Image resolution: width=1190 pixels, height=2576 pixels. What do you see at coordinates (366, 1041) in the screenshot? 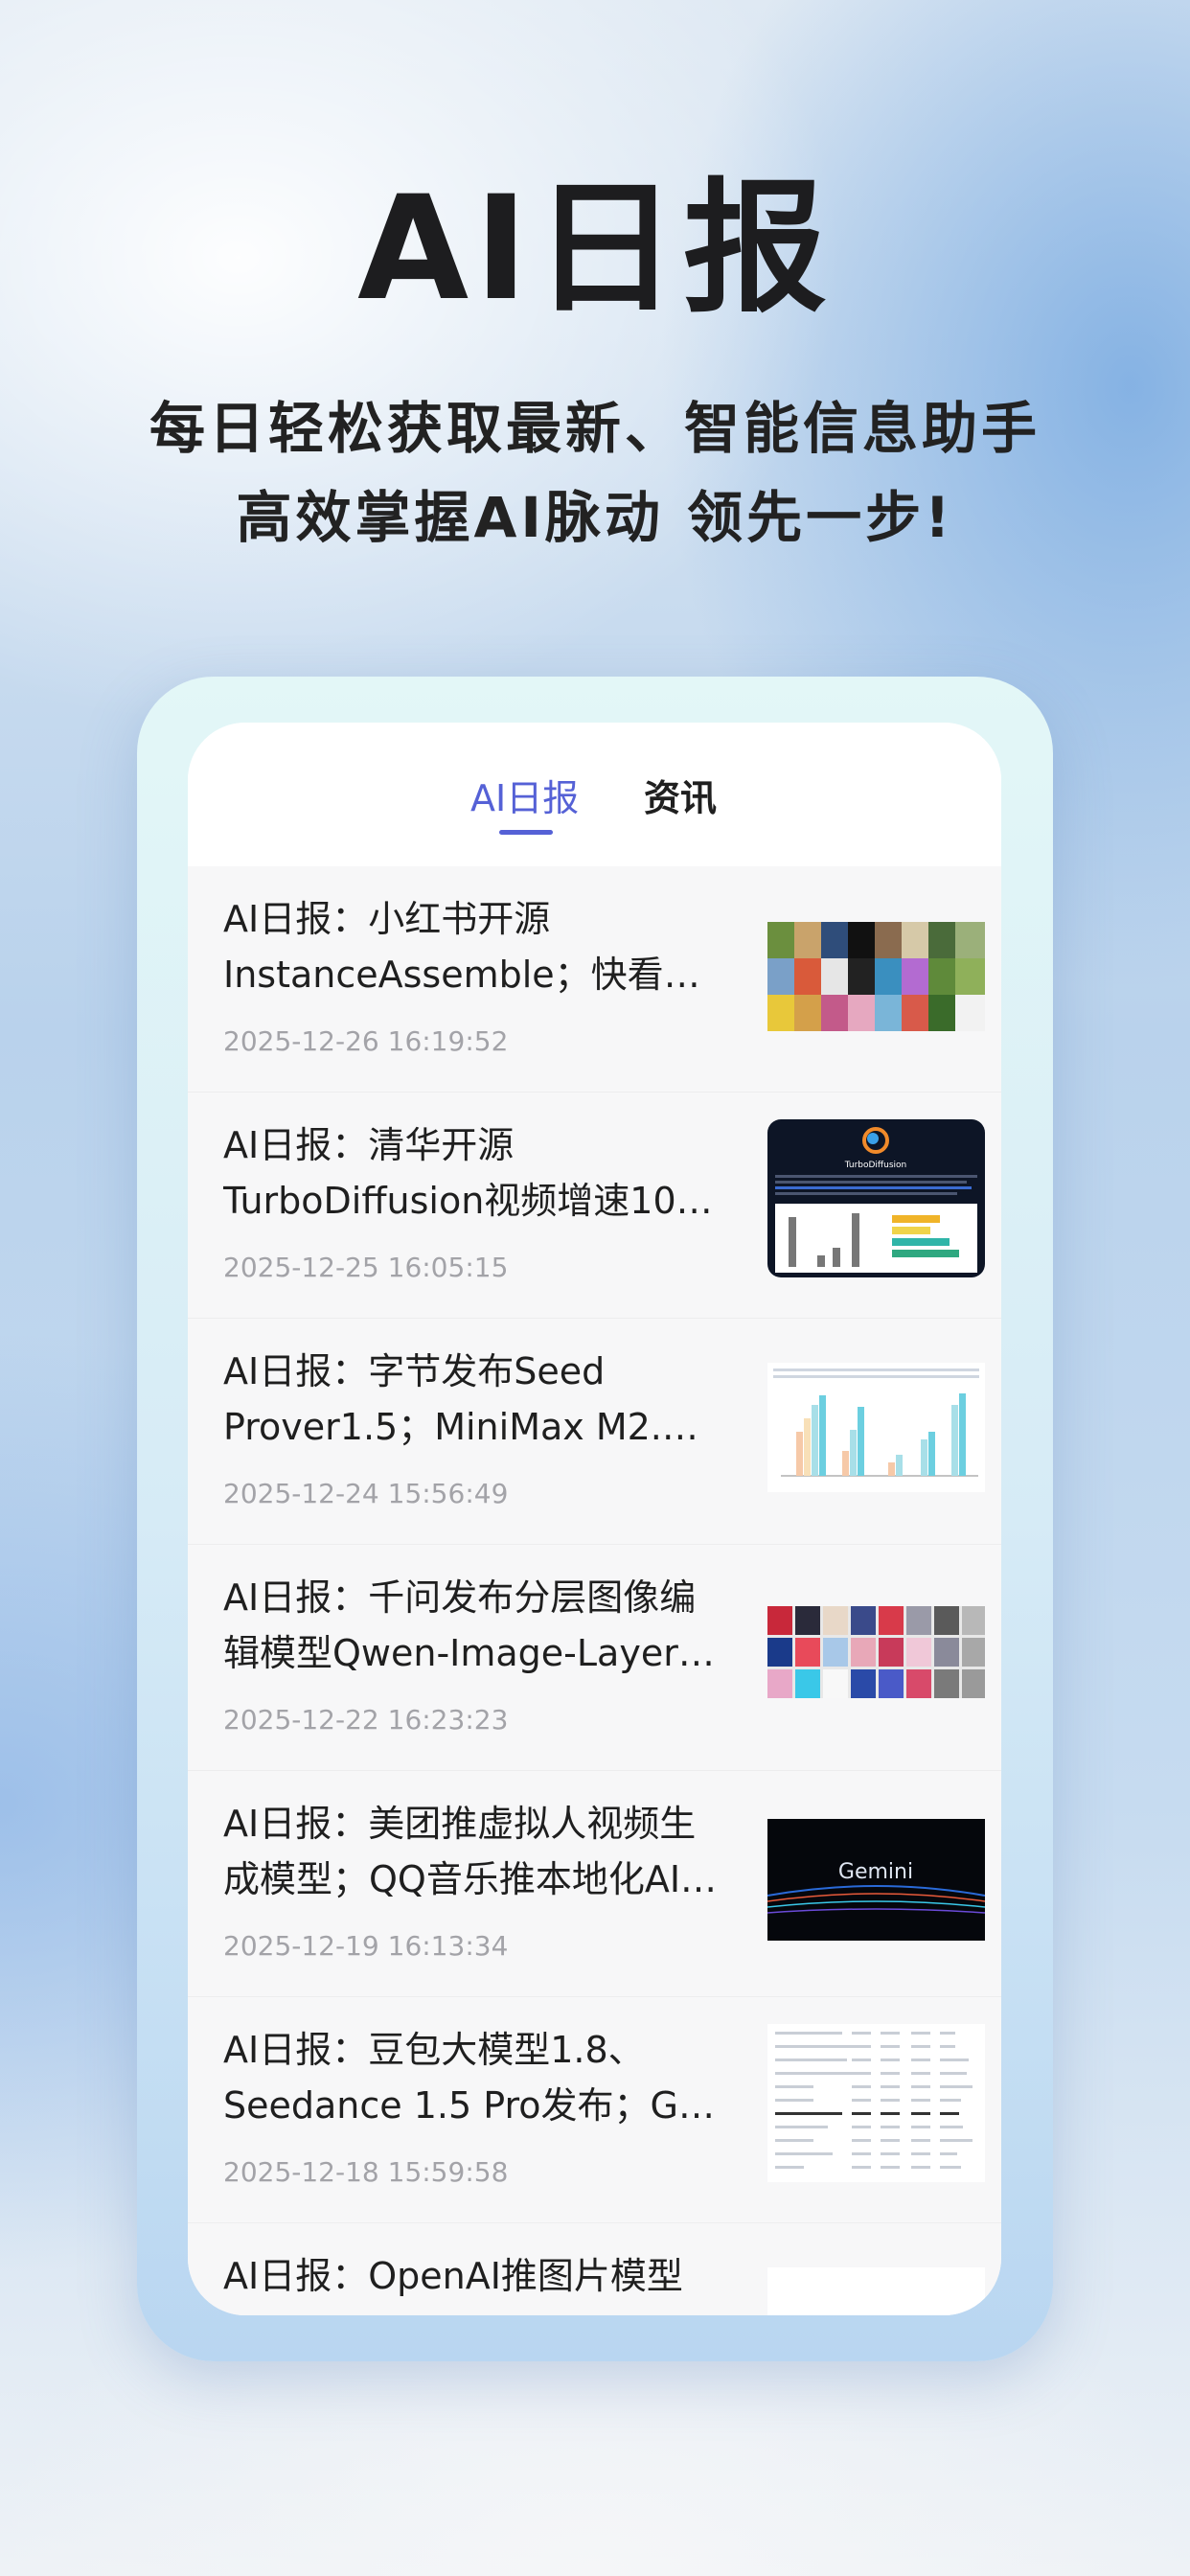
I see `article-date: 2025-12-26 16:19:52` at bounding box center [366, 1041].